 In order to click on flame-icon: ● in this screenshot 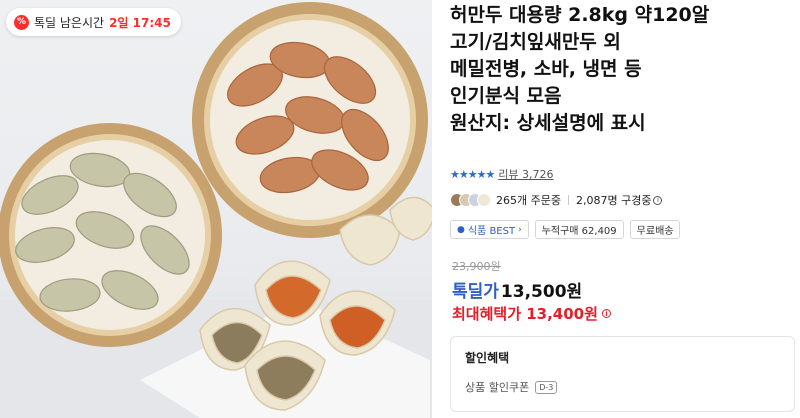, I will do `click(461, 229)`.